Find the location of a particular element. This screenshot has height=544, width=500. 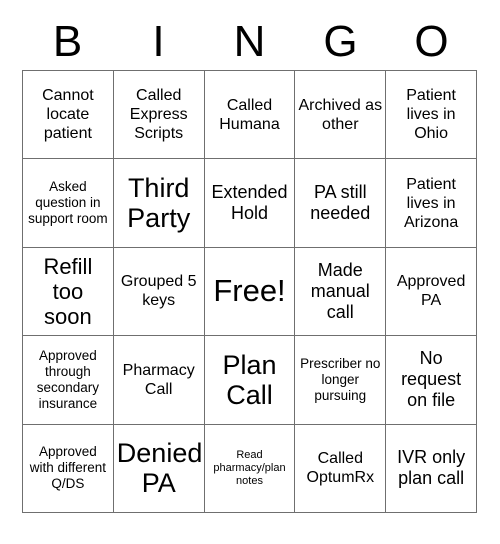

bingo-cell-label: Denied PA is located at coordinates (159, 468).